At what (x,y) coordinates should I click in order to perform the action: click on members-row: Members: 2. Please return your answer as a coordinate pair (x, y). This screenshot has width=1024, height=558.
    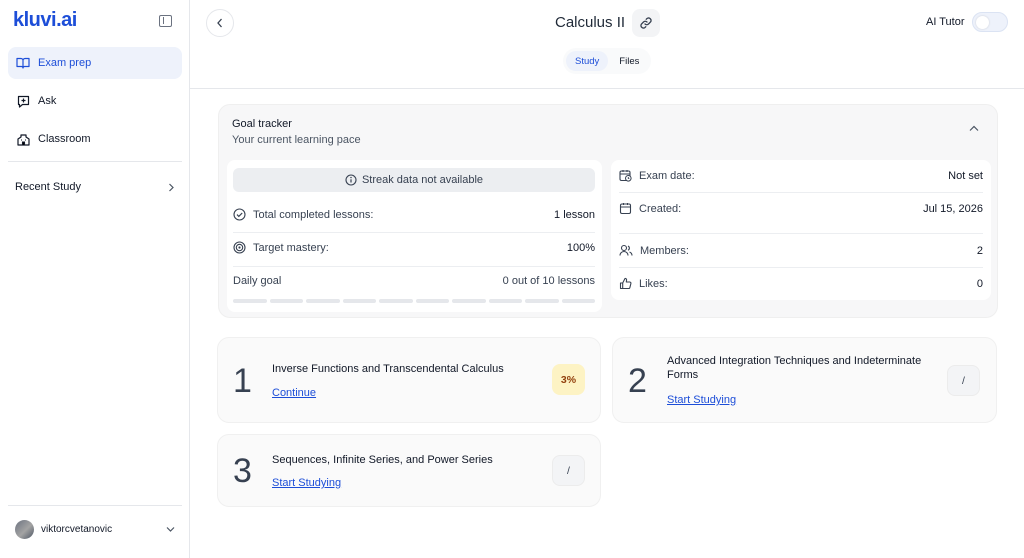
    Looking at the image, I should click on (801, 250).